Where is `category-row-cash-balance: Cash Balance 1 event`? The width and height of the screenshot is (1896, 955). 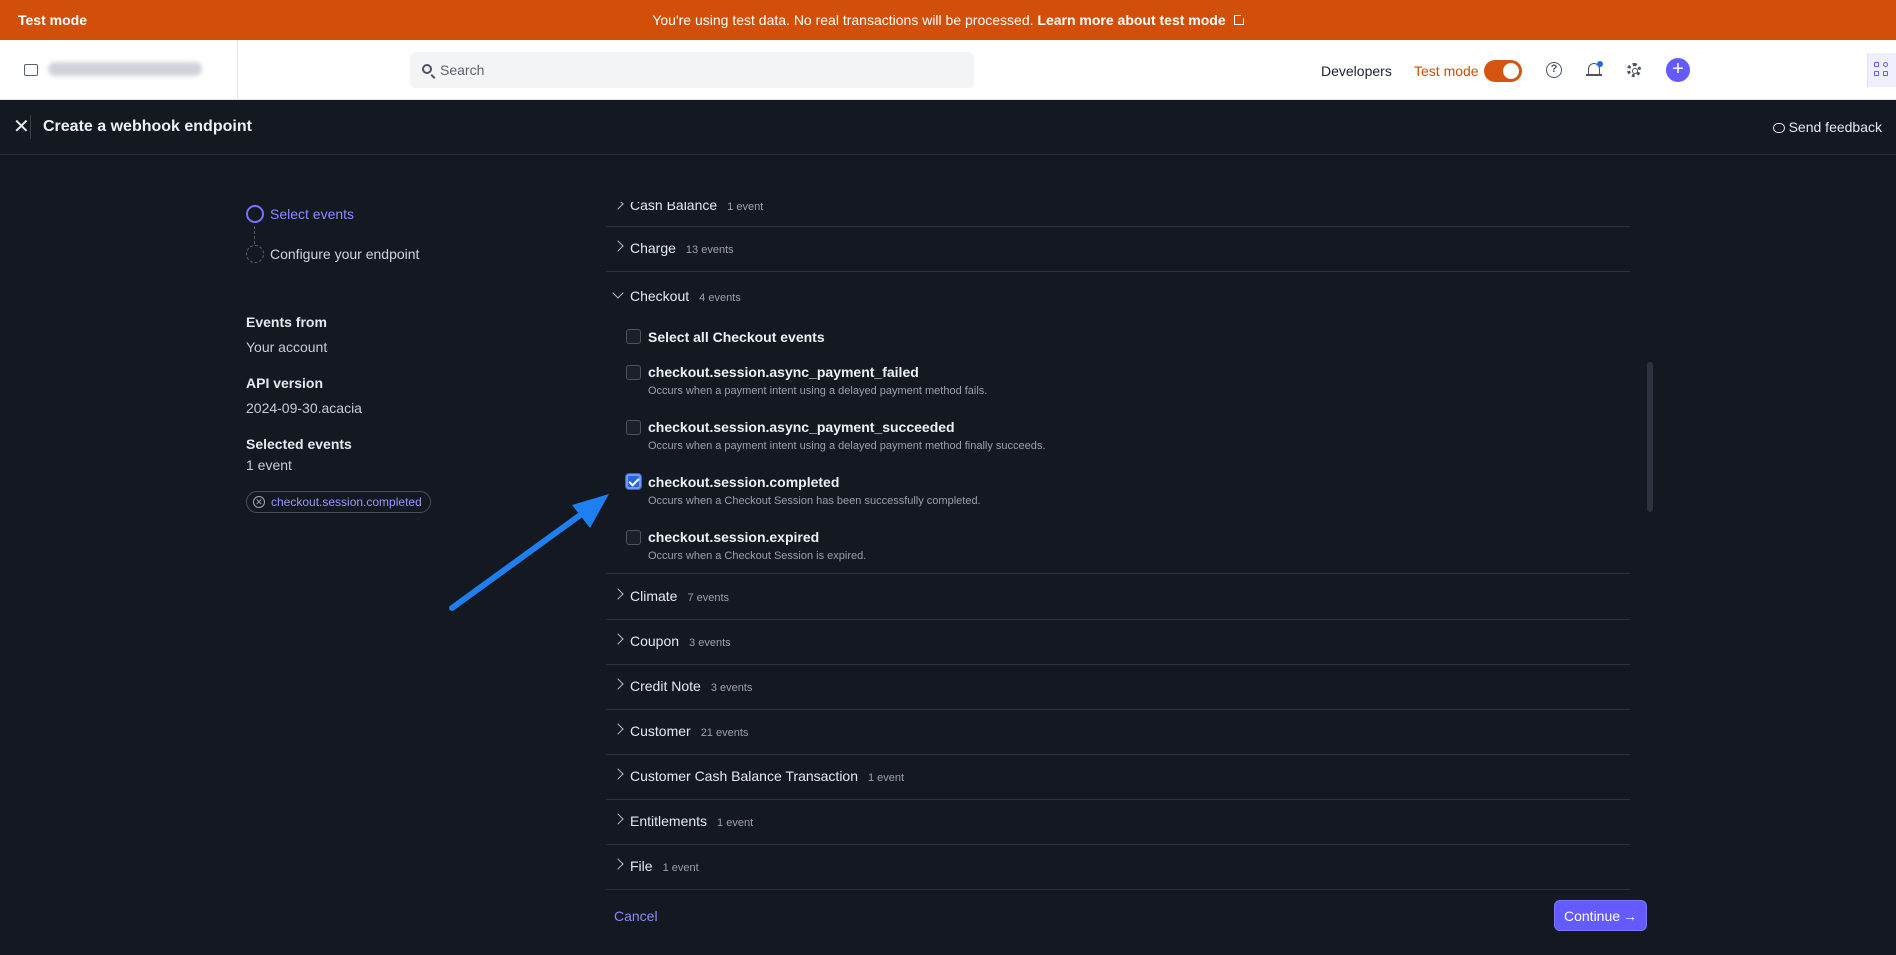
category-row-cash-balance: Cash Balance 1 event is located at coordinates (1118, 214).